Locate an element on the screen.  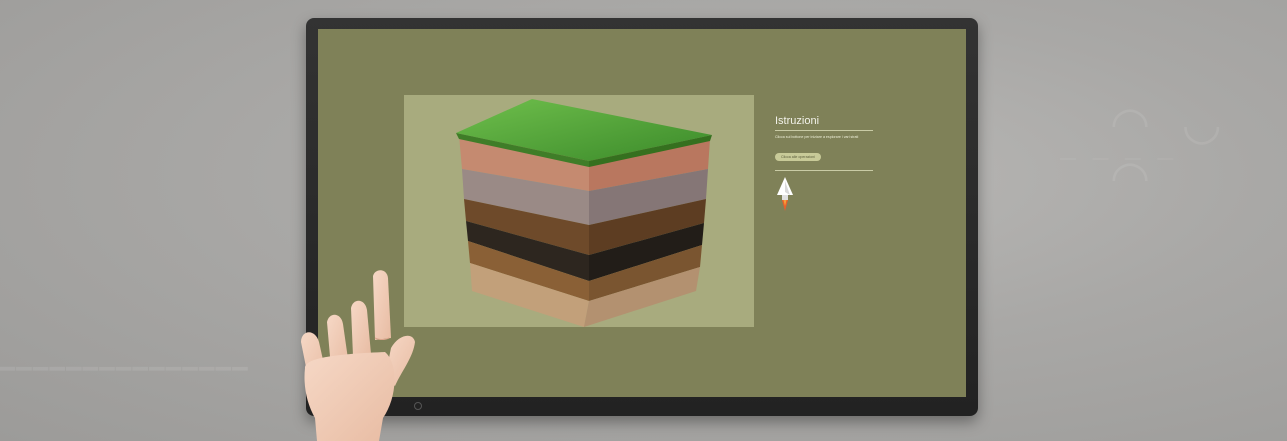
start-operations-button: Clicca alle operazioni is located at coordinates (798, 157).